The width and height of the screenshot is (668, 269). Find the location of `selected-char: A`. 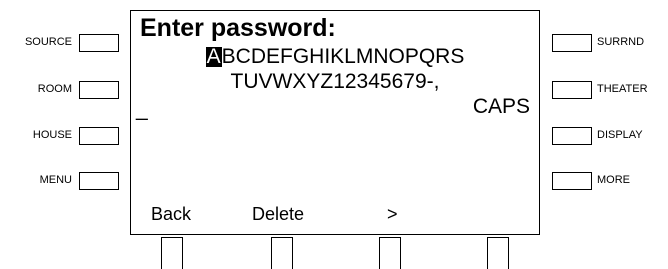

selected-char: A is located at coordinates (213, 56).